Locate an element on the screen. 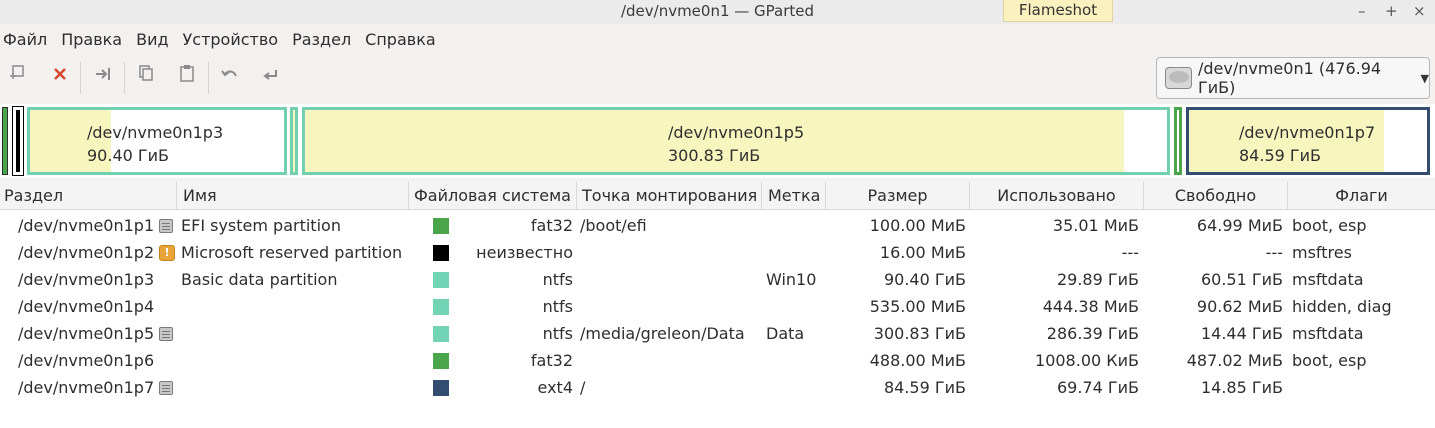 This screenshot has height=428, width=1435. cell-flags: hidden, diag is located at coordinates (1342, 306).